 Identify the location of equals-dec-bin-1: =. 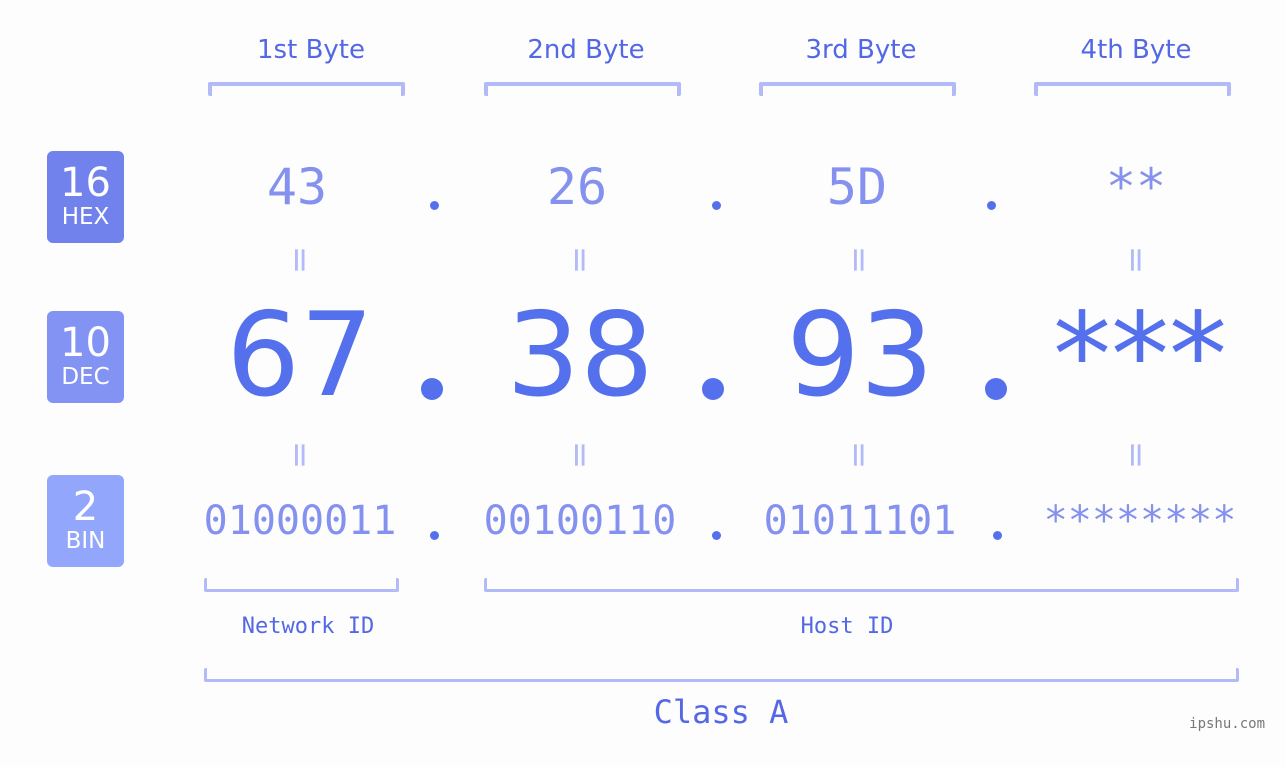
(300, 455).